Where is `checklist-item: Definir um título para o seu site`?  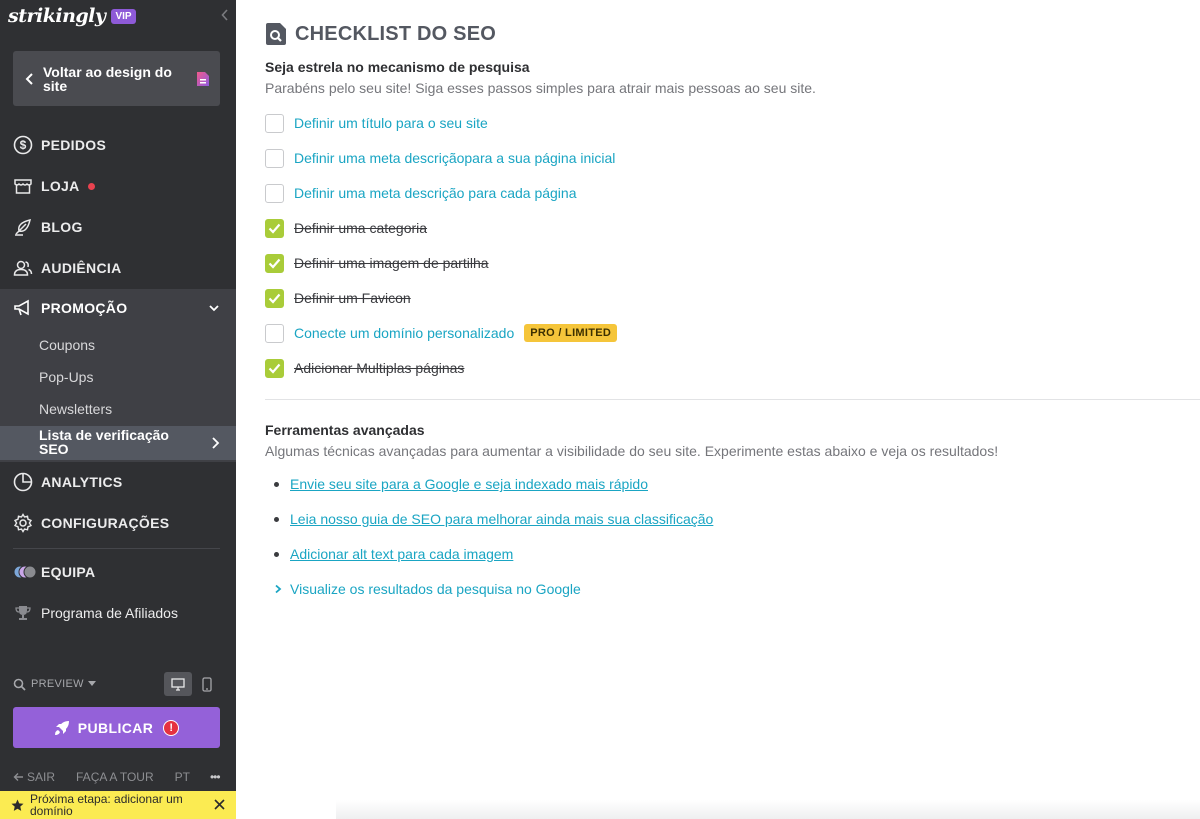 checklist-item: Definir um título para o seu site is located at coordinates (376, 123).